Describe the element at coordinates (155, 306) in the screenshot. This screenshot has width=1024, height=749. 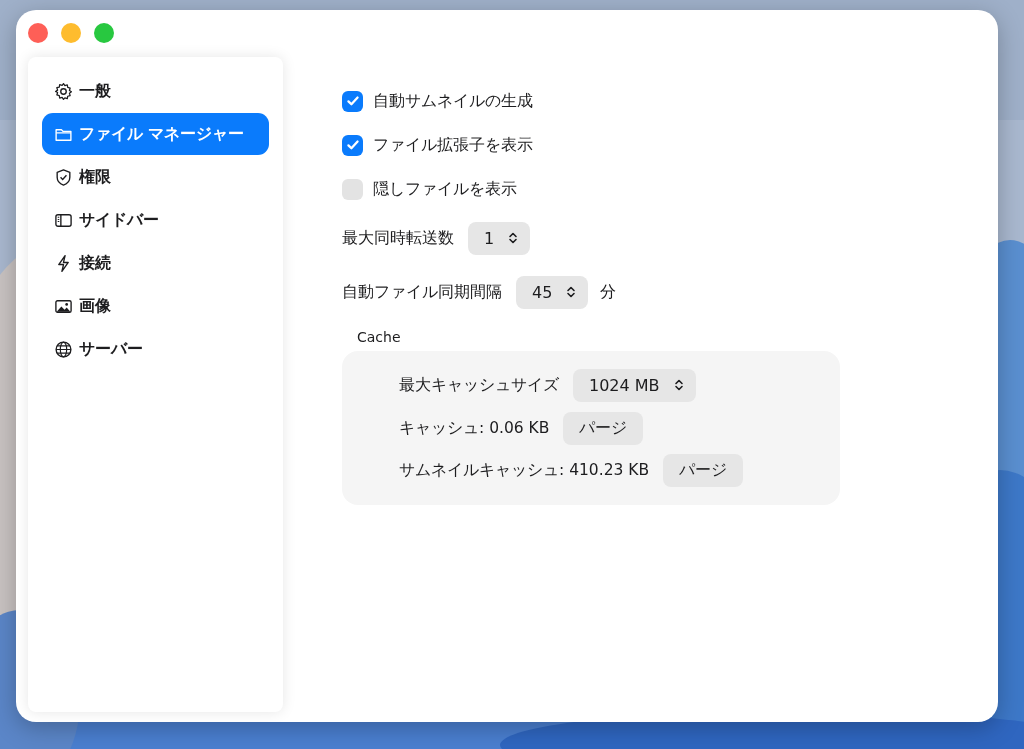
I see `sidebar-item: 画像` at that location.